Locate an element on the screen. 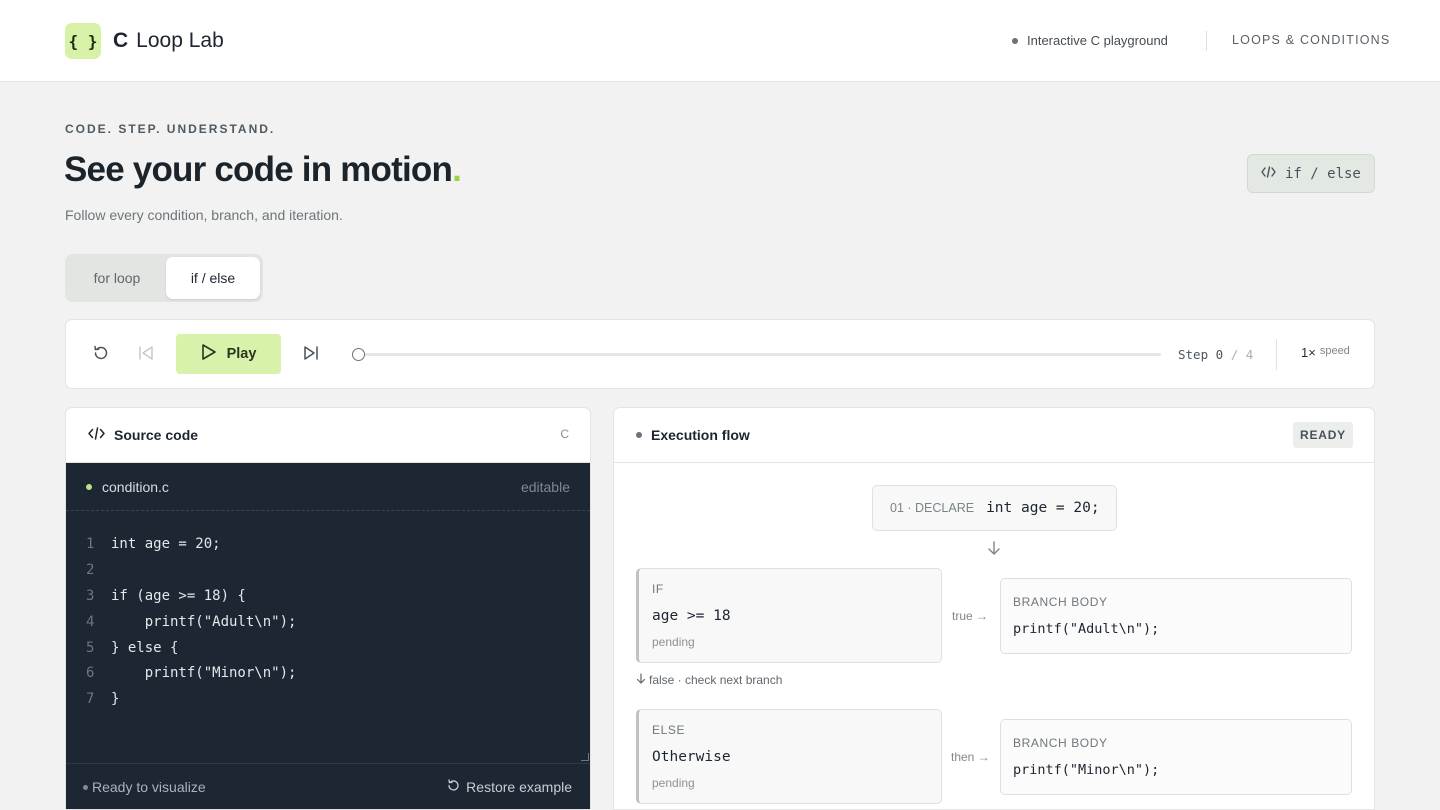 This screenshot has width=1440, height=810. brand-name: C Loop Lab is located at coordinates (168, 41).